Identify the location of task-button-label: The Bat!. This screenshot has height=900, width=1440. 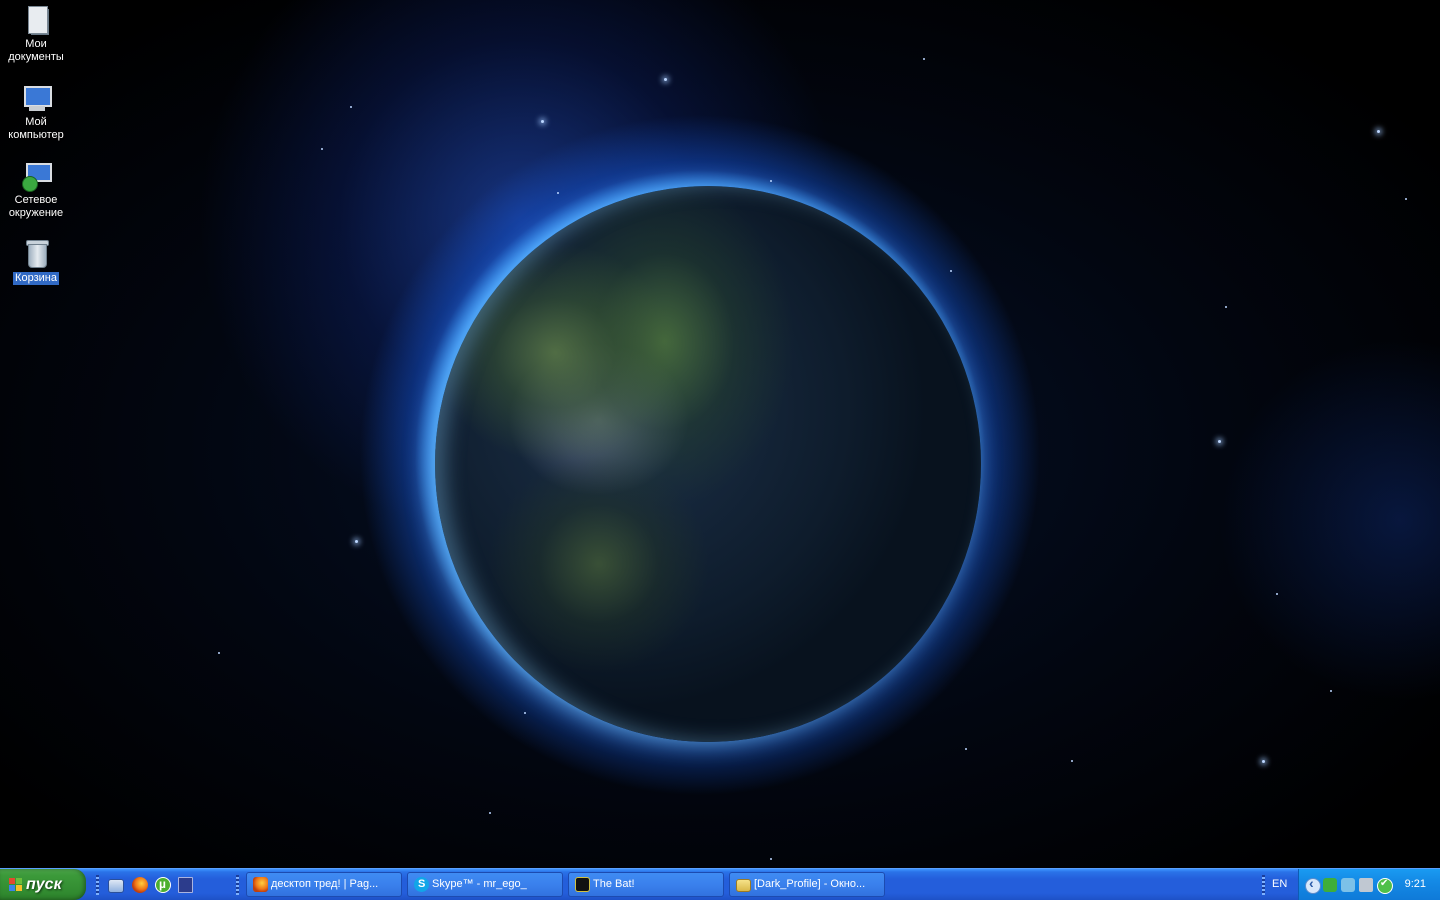
(614, 884).